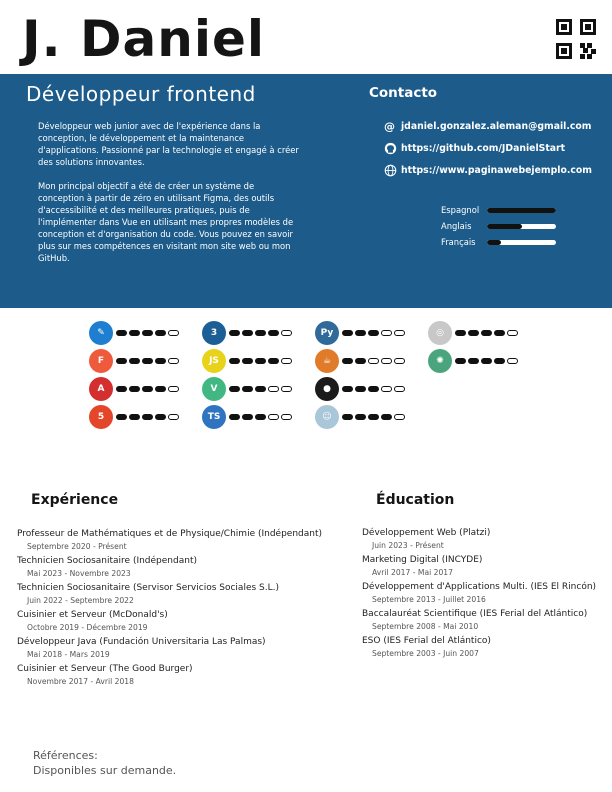  What do you see at coordinates (422, 560) in the screenshot?
I see `entry-title: Marketing Digital (INCYDE)` at bounding box center [422, 560].